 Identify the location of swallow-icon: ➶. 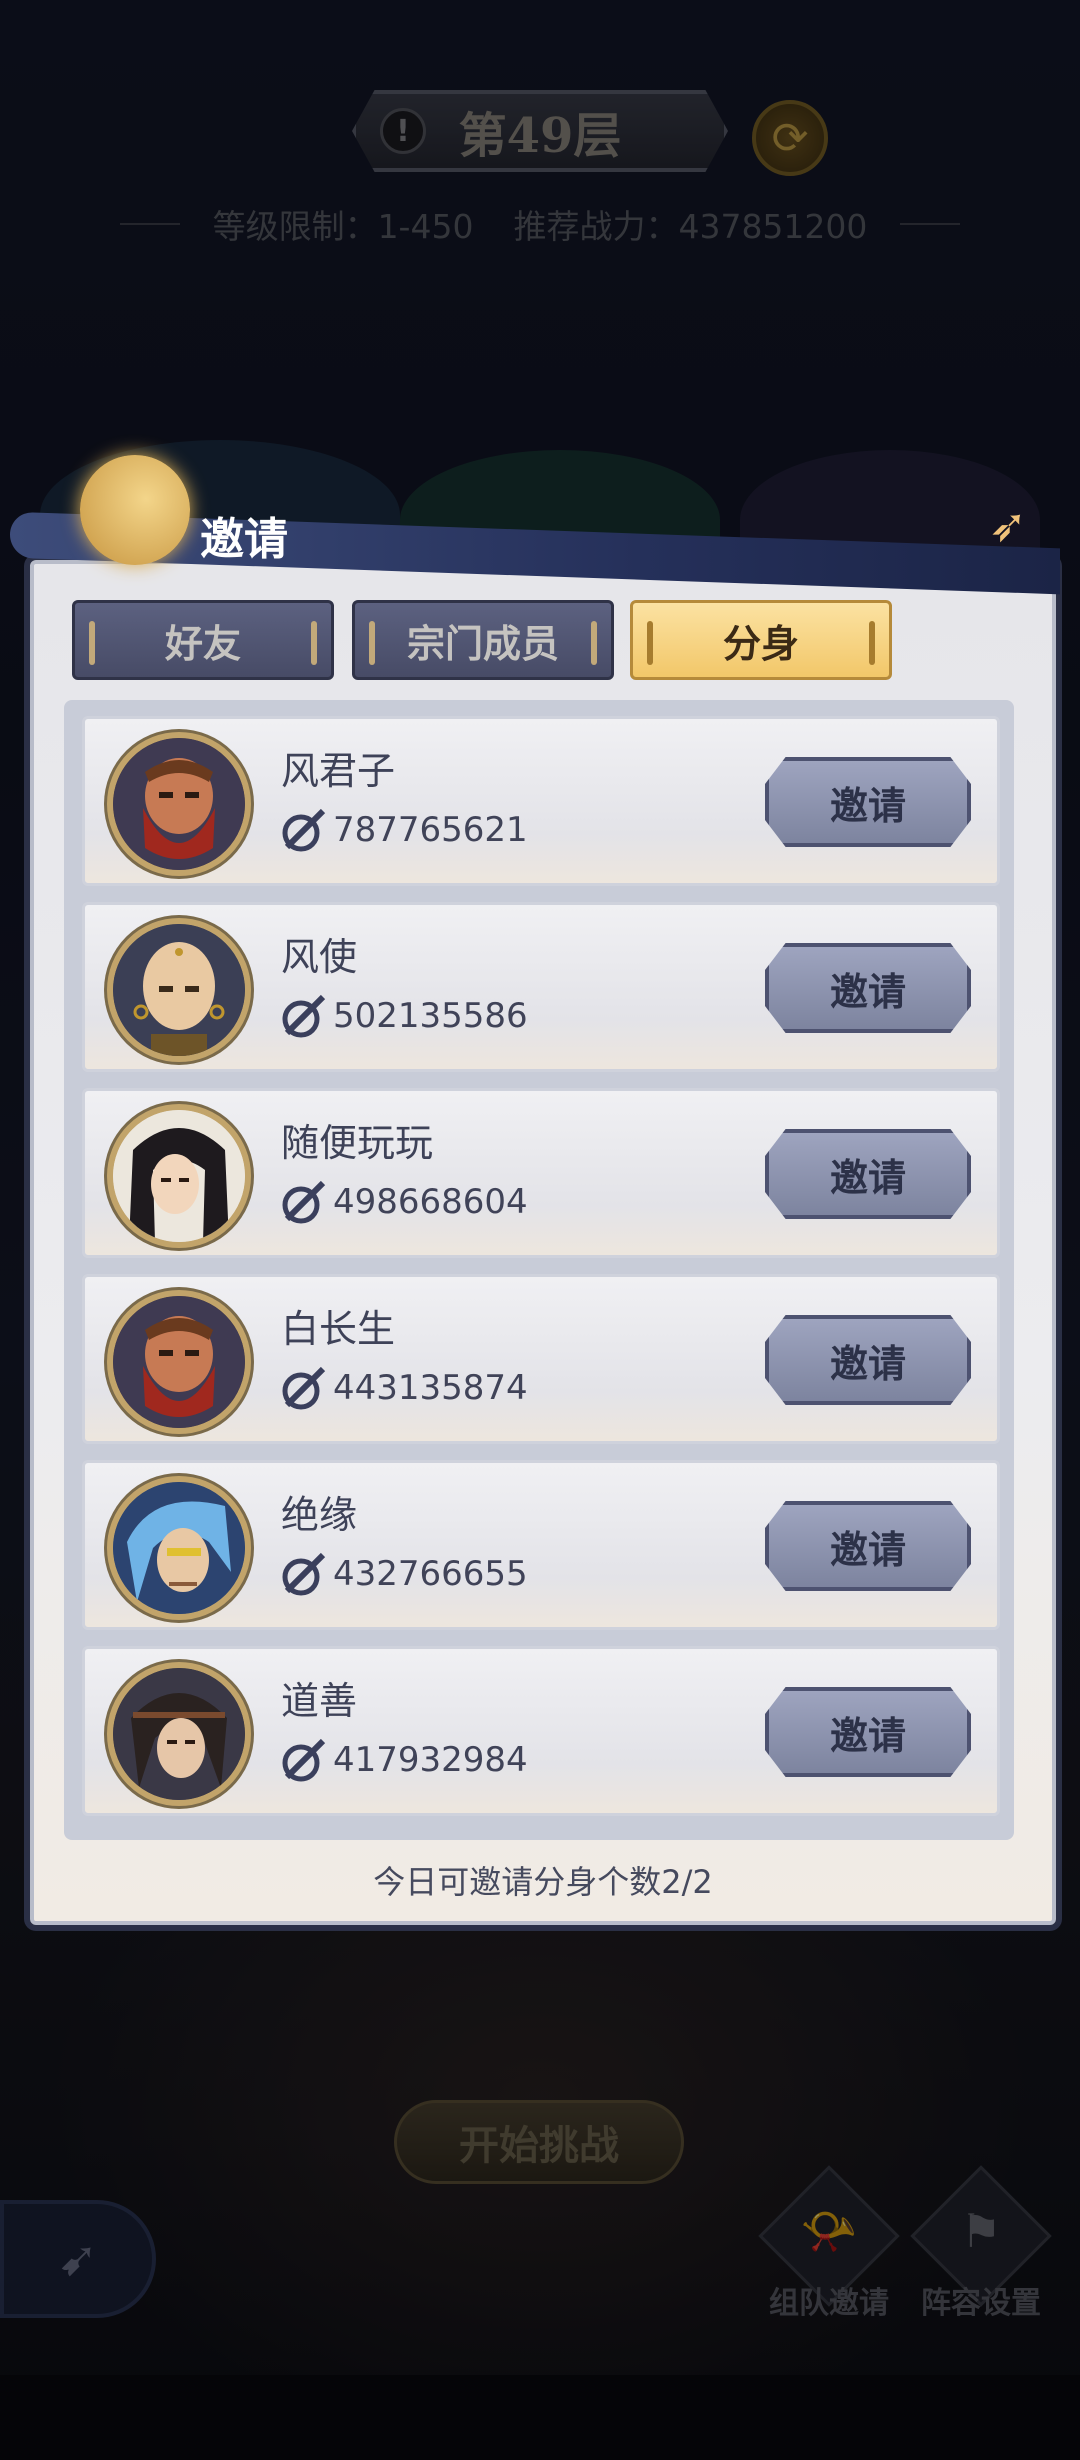
(1008, 525).